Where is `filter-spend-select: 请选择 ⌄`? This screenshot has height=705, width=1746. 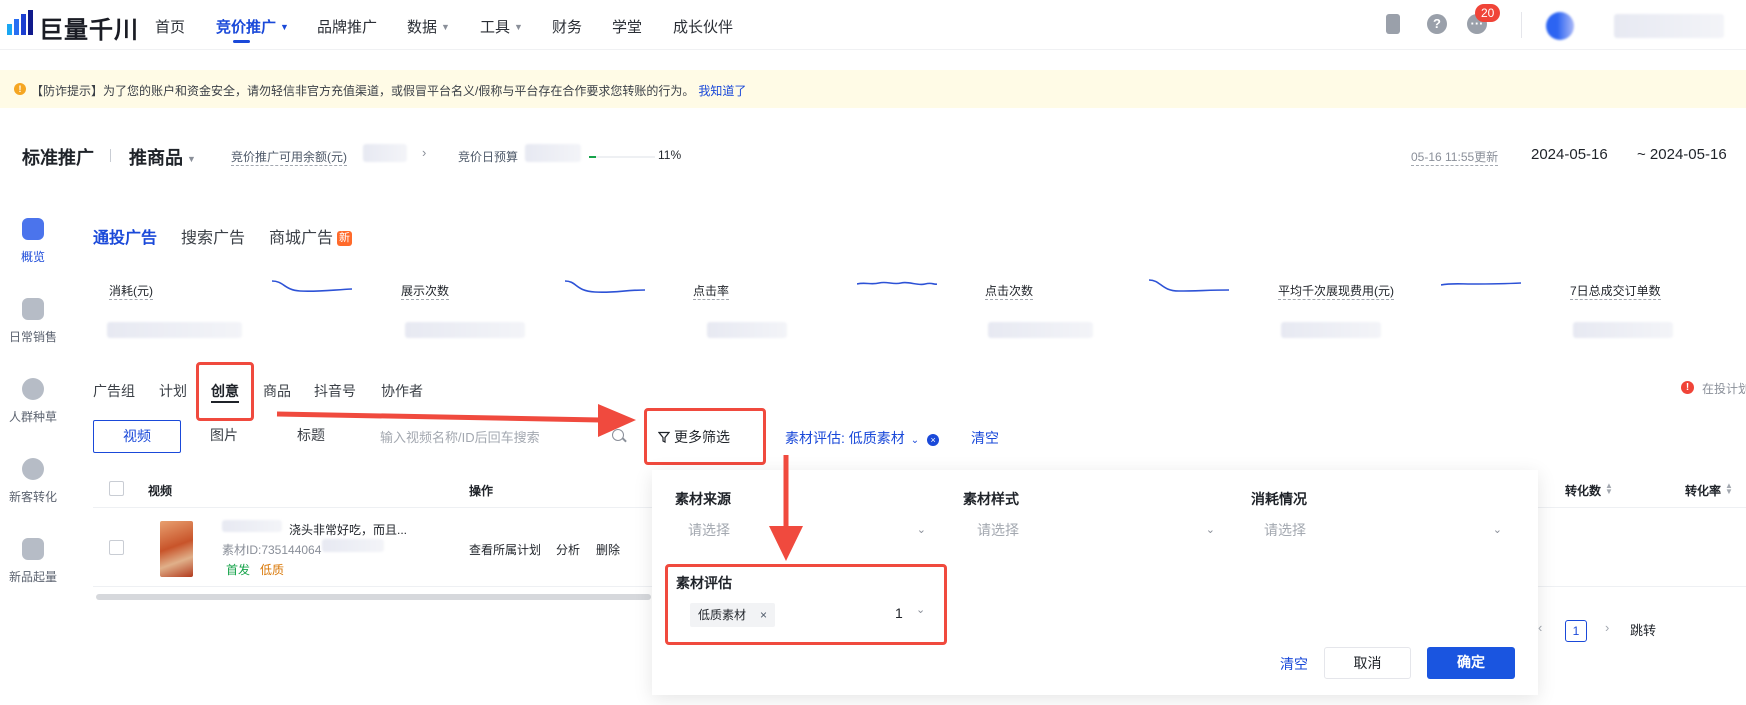
filter-spend-select: 请选择 ⌄ is located at coordinates (1385, 530).